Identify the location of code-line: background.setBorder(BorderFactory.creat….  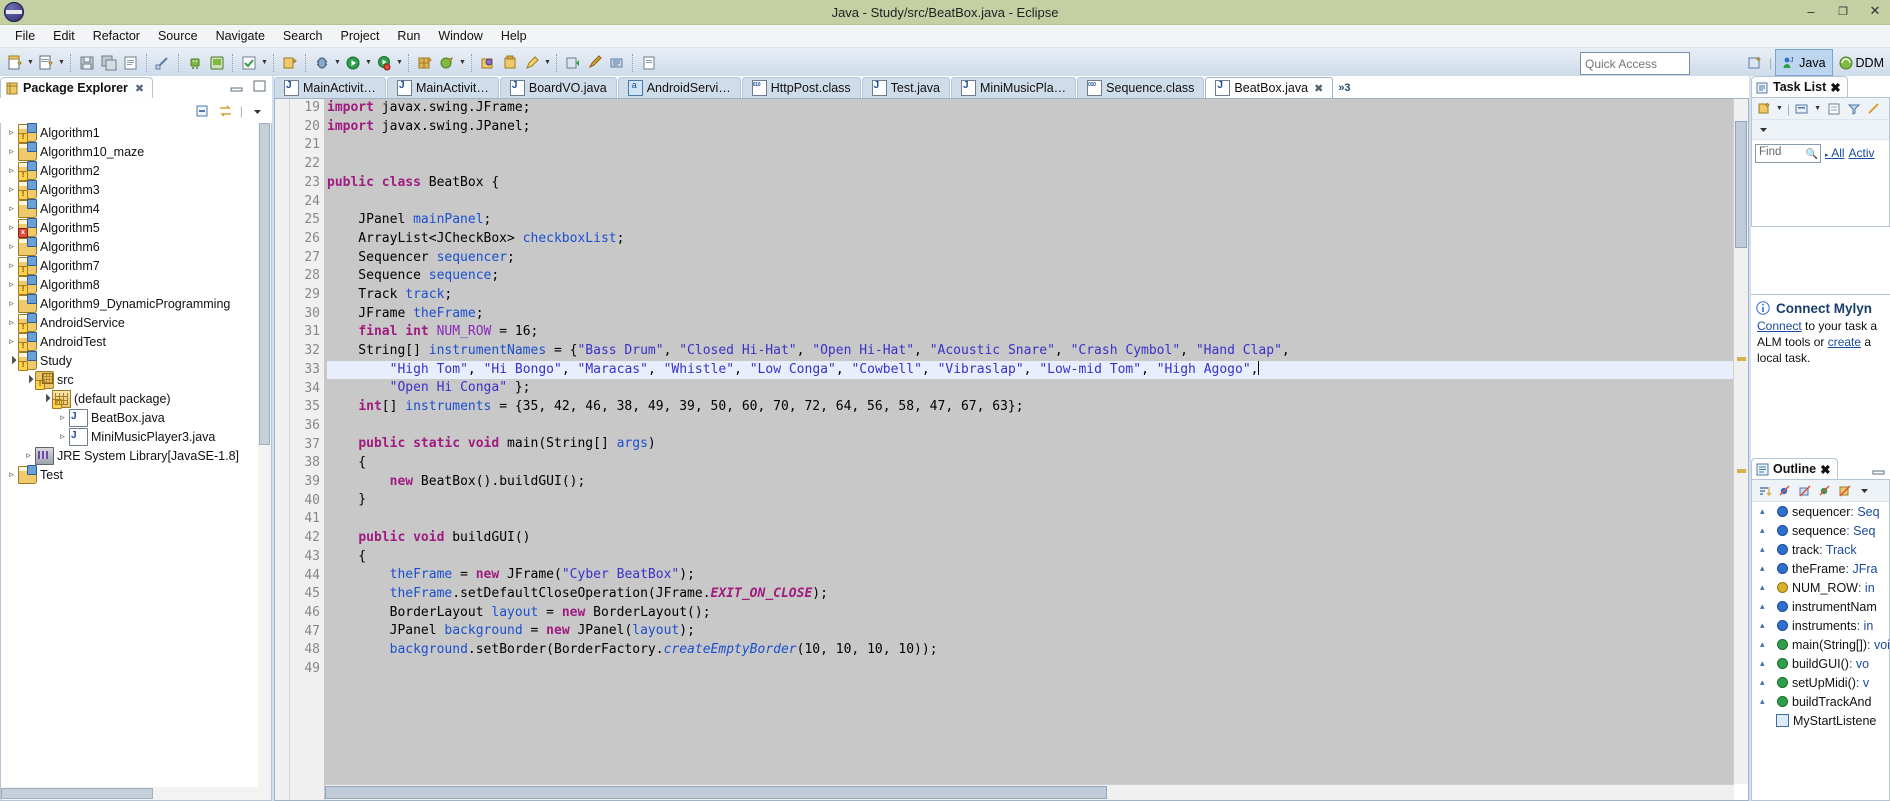
(1030, 650).